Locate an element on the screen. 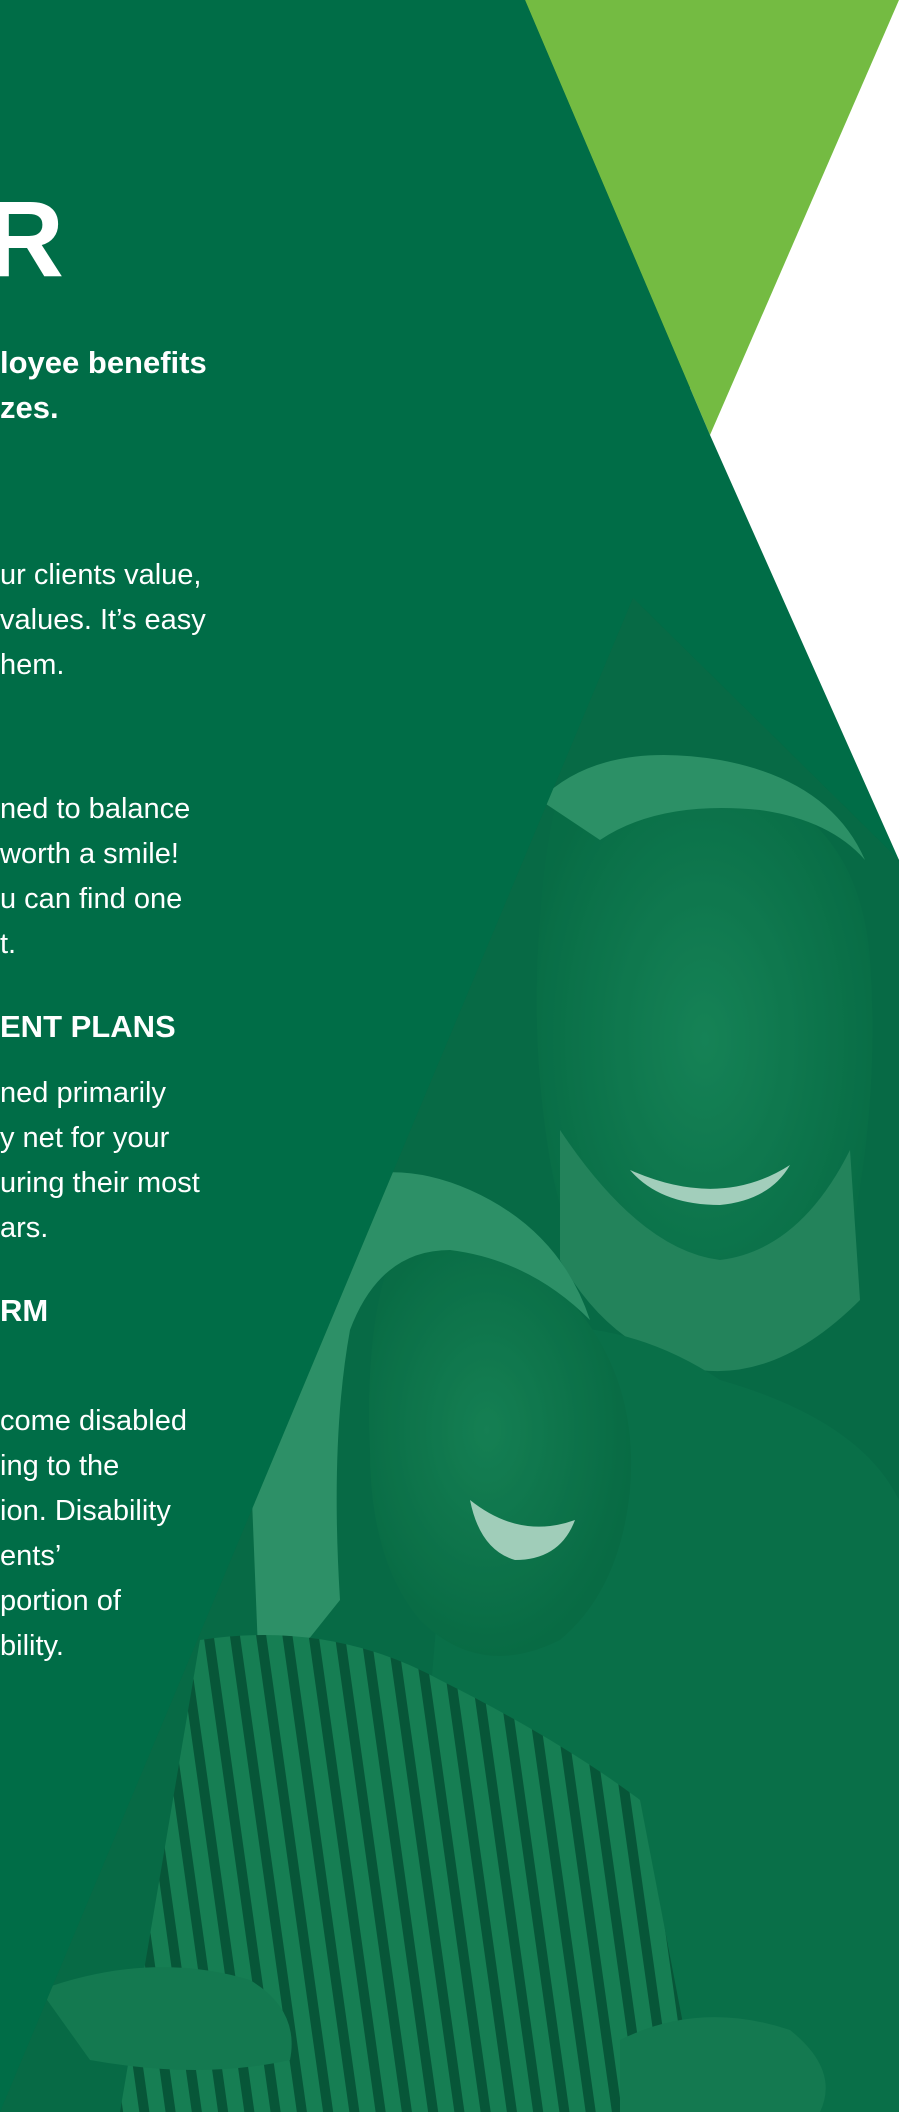  heading-term: RM is located at coordinates (24, 1310).